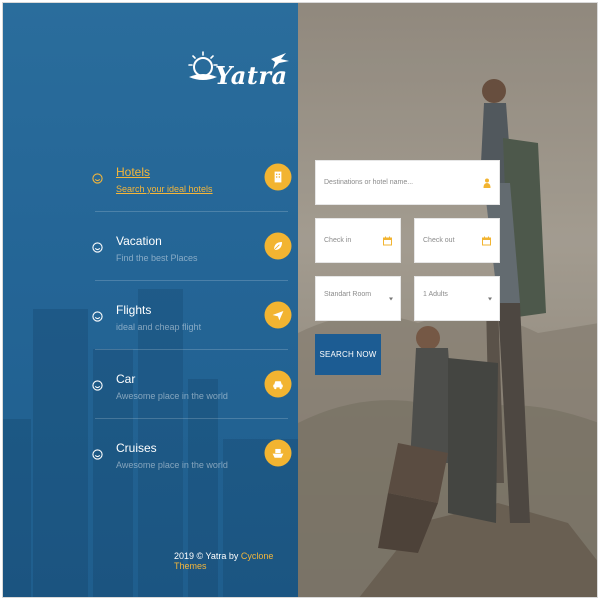 This screenshot has width=600, height=600. I want to click on room-type-value: Standart Room, so click(348, 294).